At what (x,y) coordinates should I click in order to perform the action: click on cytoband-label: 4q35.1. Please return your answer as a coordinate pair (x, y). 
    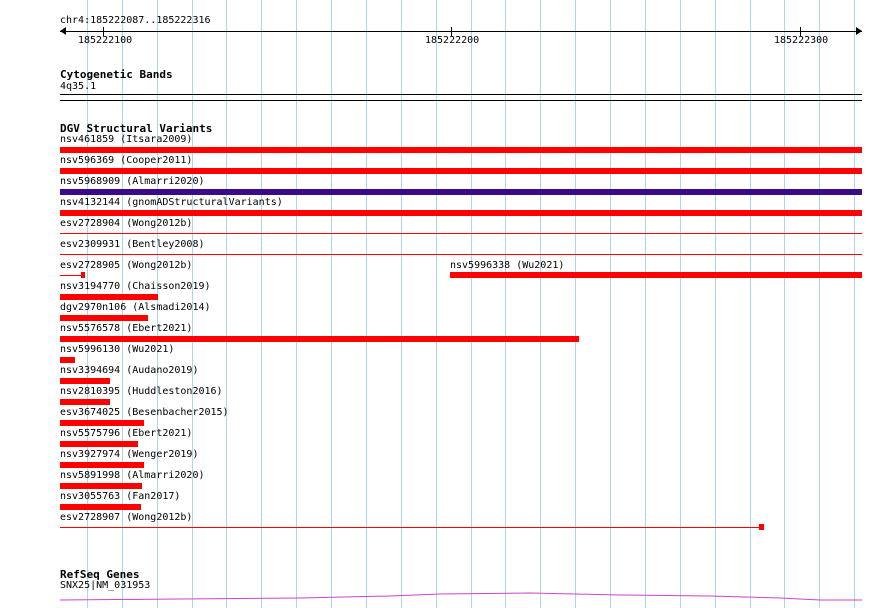
    Looking at the image, I should click on (78, 86).